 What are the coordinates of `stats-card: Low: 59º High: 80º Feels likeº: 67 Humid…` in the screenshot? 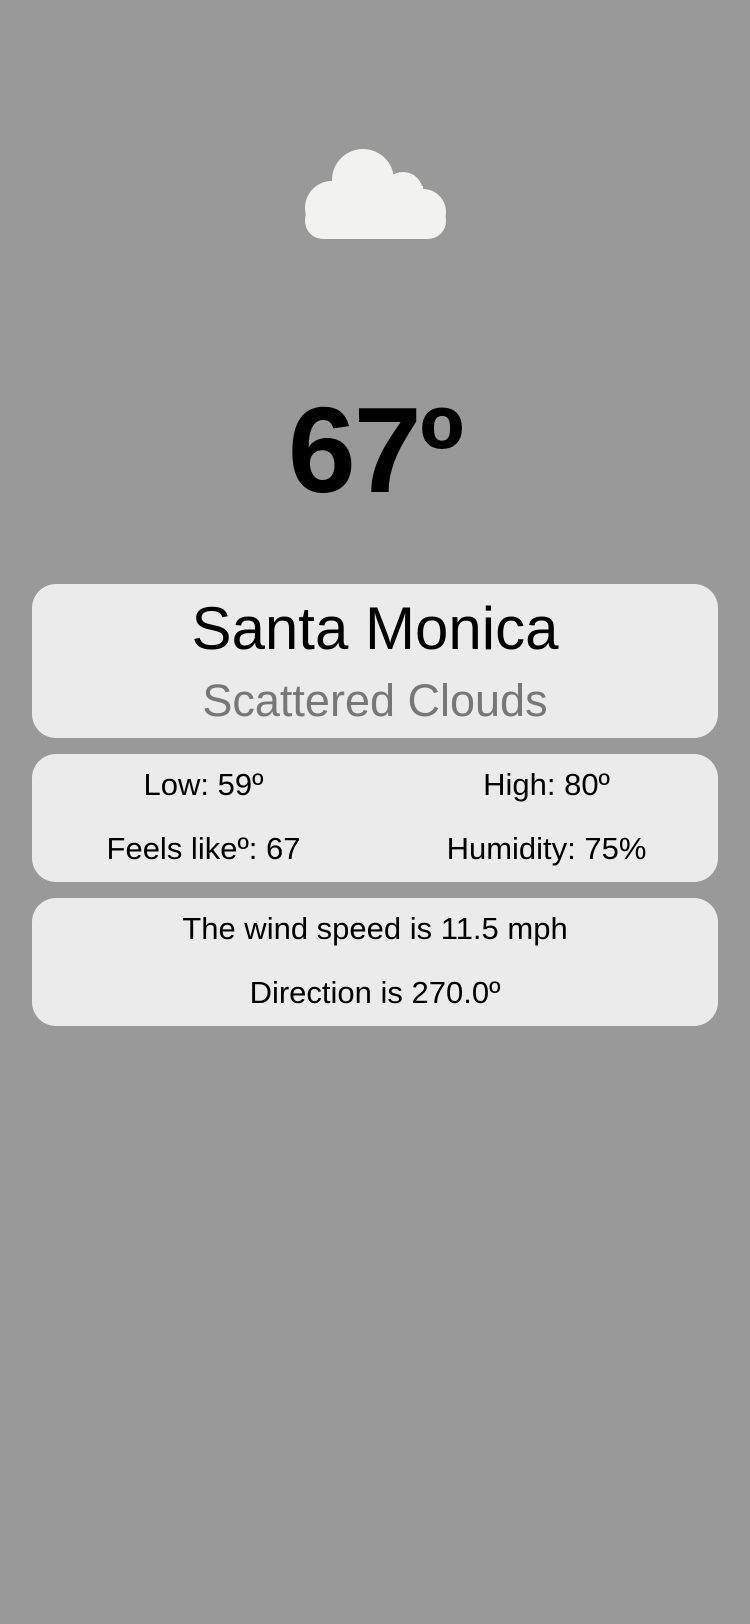 It's located at (375, 818).